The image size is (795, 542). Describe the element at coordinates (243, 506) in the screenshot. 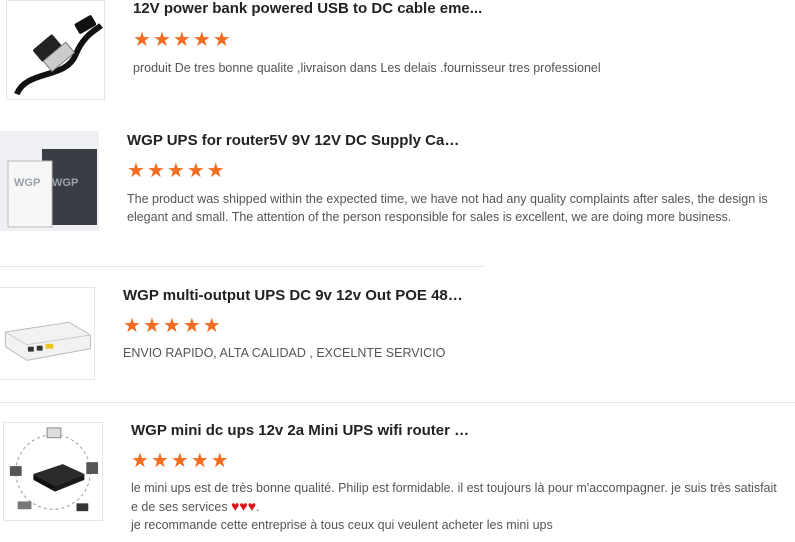

I see `heart-icon: ♥♥♥` at that location.